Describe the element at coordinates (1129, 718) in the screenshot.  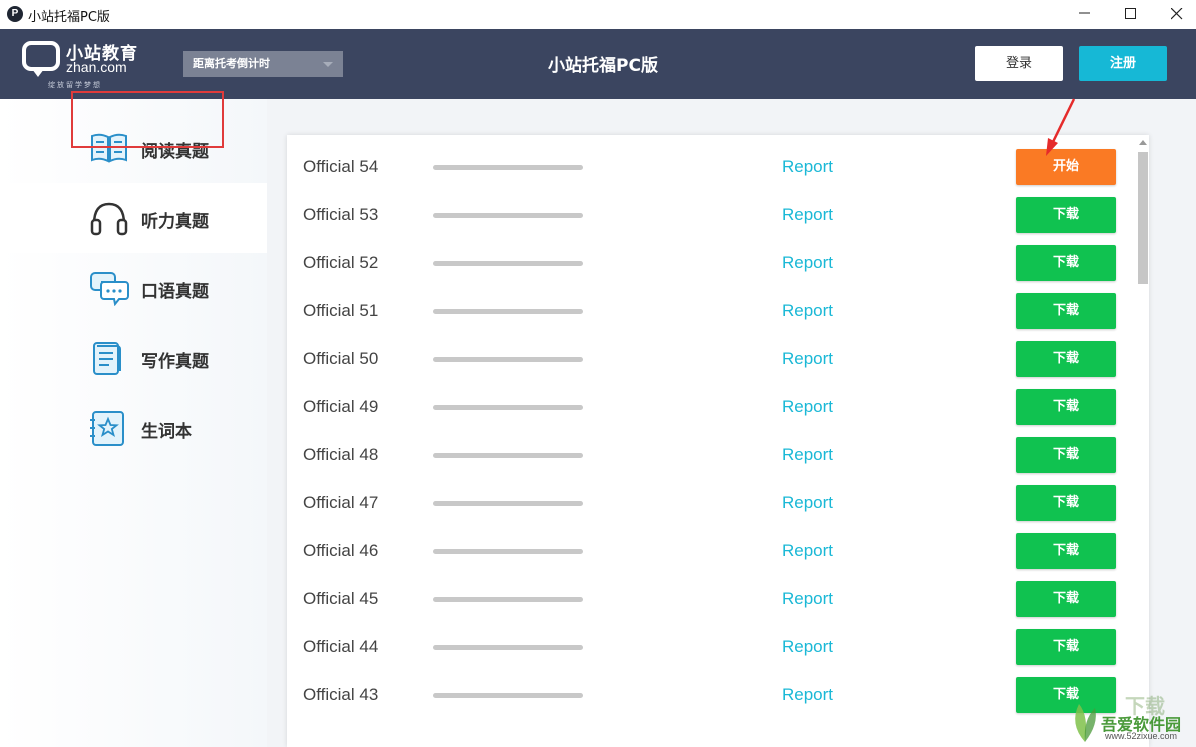
I see `watermark: 下载 吾爱软件园 www.52zixue.com` at that location.